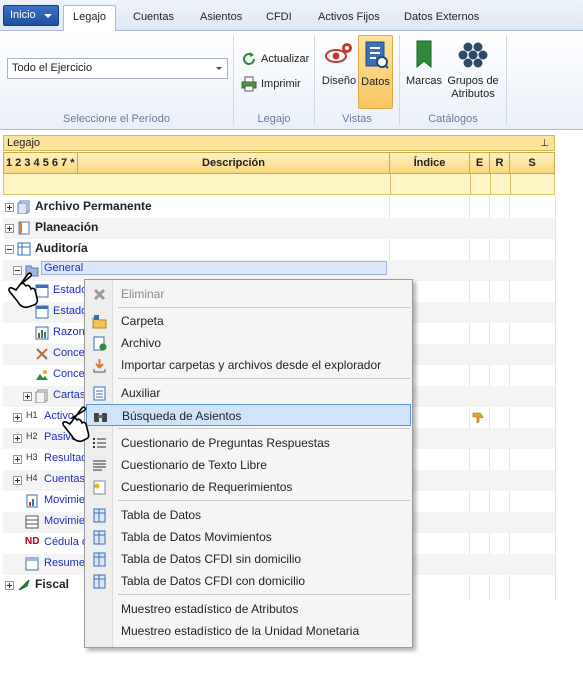 The height and width of the screenshot is (674, 583). Describe the element at coordinates (473, 72) in the screenshot. I see `grupos-atributos-button: Grupos de Atributos` at that location.